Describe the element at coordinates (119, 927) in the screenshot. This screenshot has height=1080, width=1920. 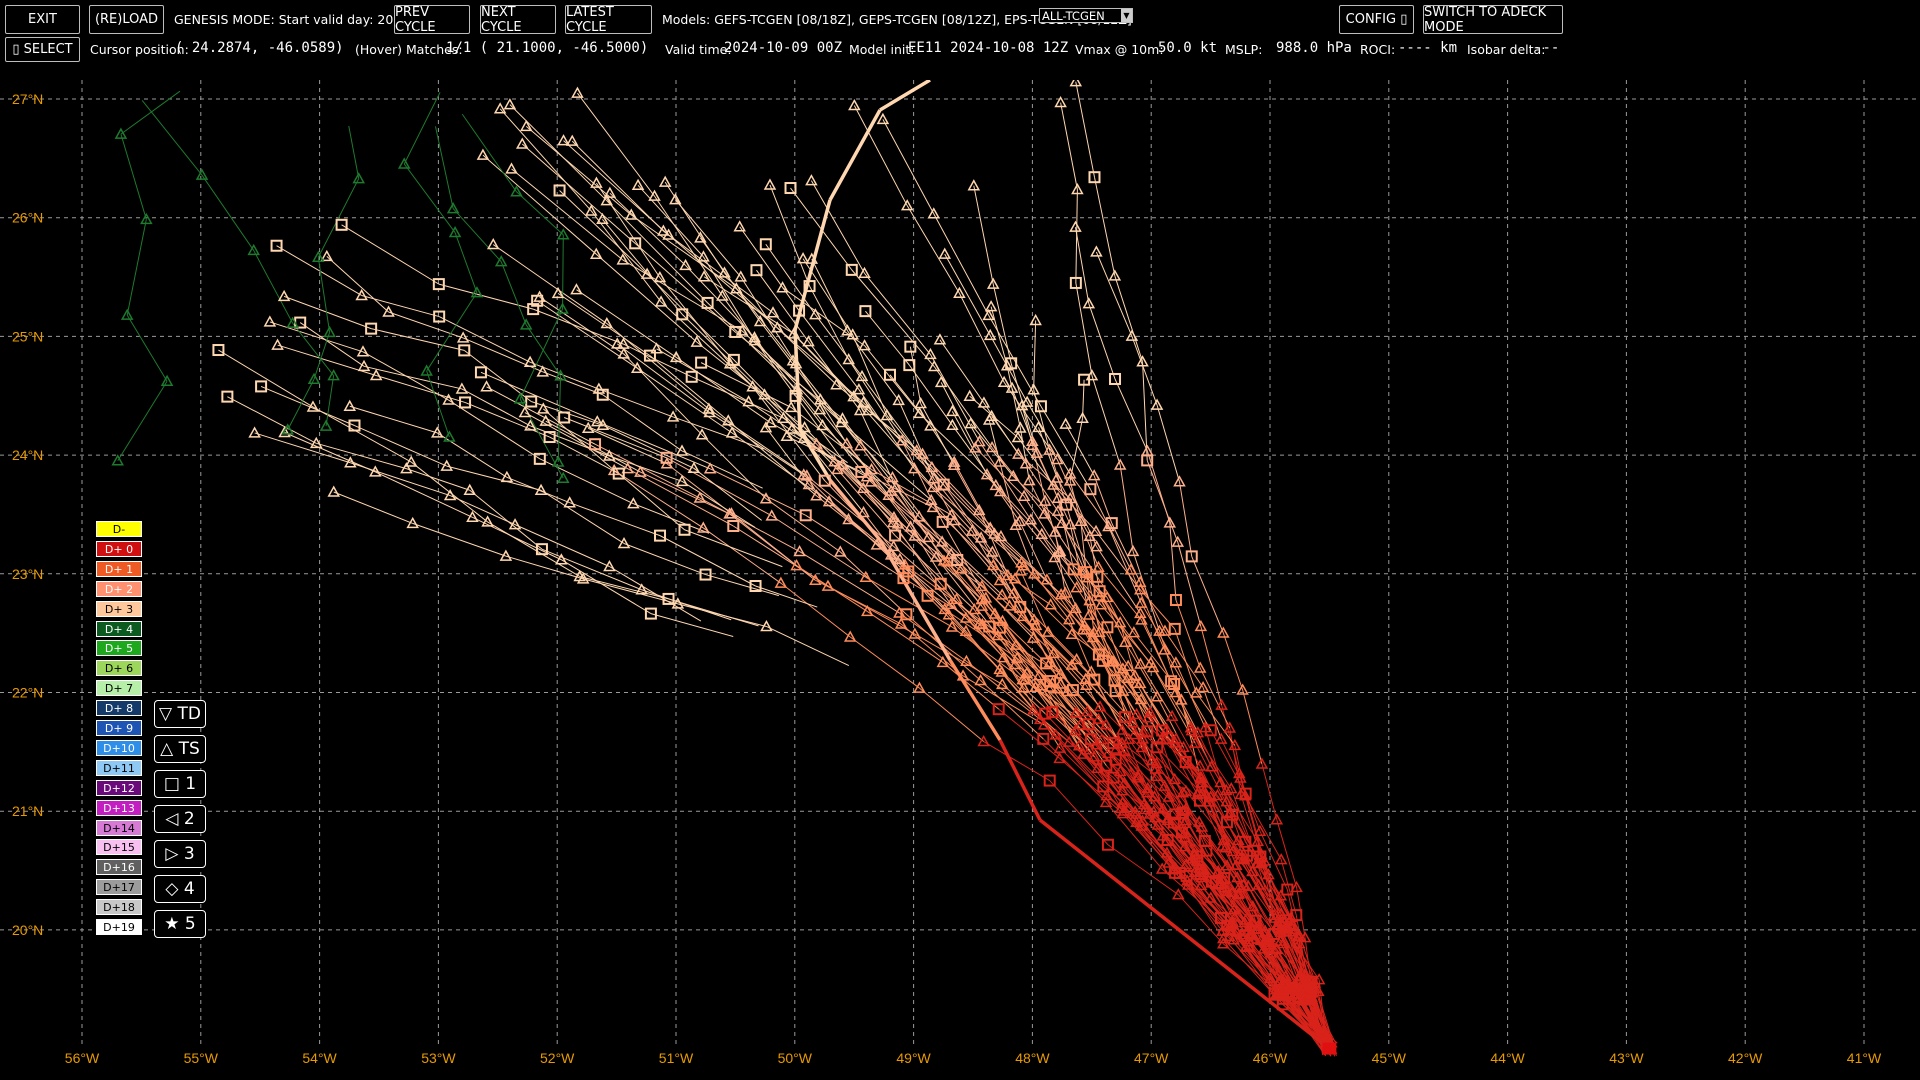
I see `legend-day-20: D+19` at that location.